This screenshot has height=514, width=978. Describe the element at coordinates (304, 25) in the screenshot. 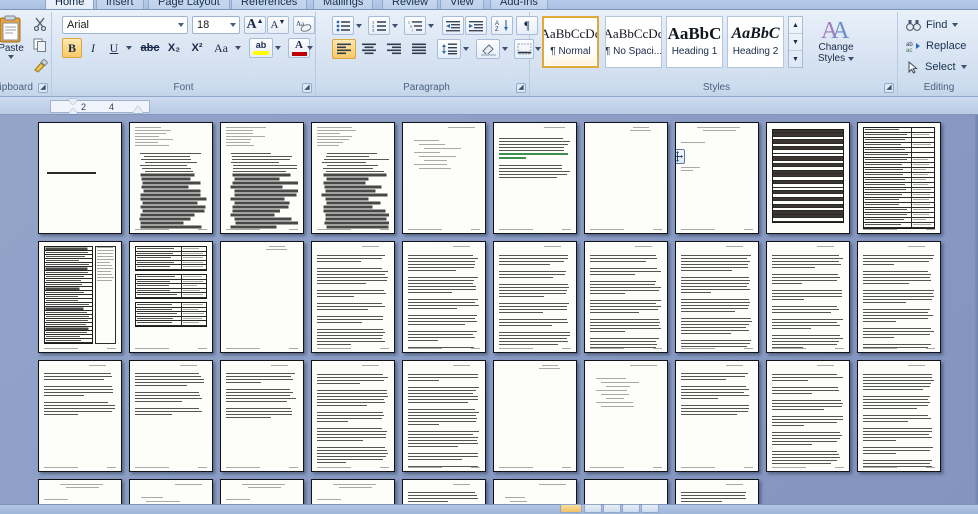

I see `clear-formatting-button: Aa` at that location.